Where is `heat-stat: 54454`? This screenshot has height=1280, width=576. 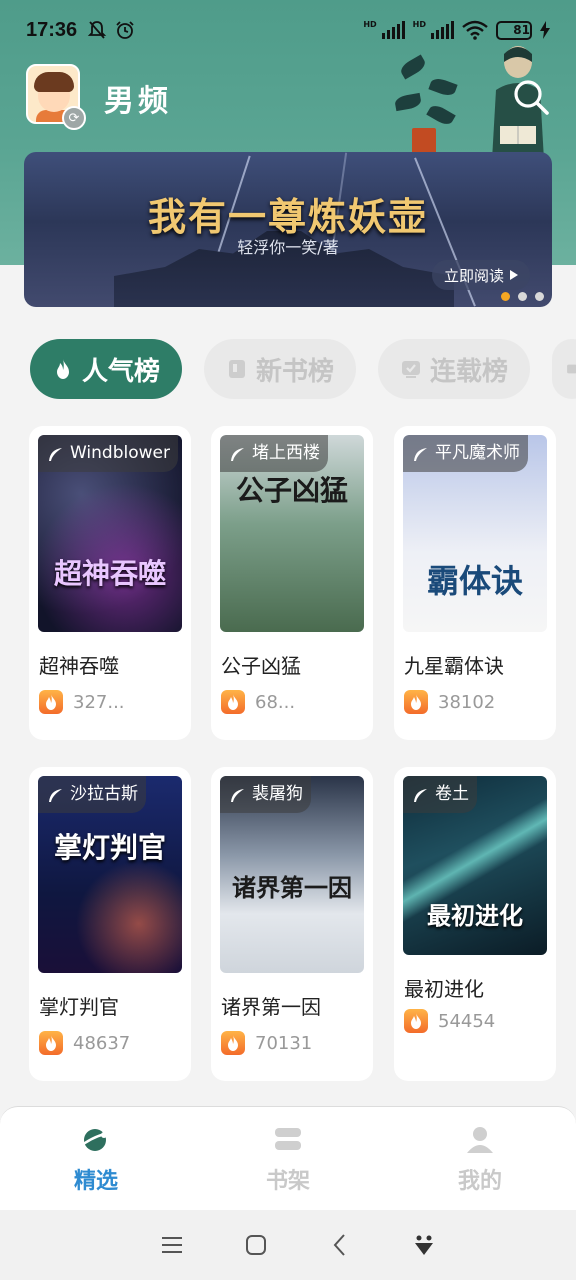
heat-stat: 54454 is located at coordinates (449, 1021).